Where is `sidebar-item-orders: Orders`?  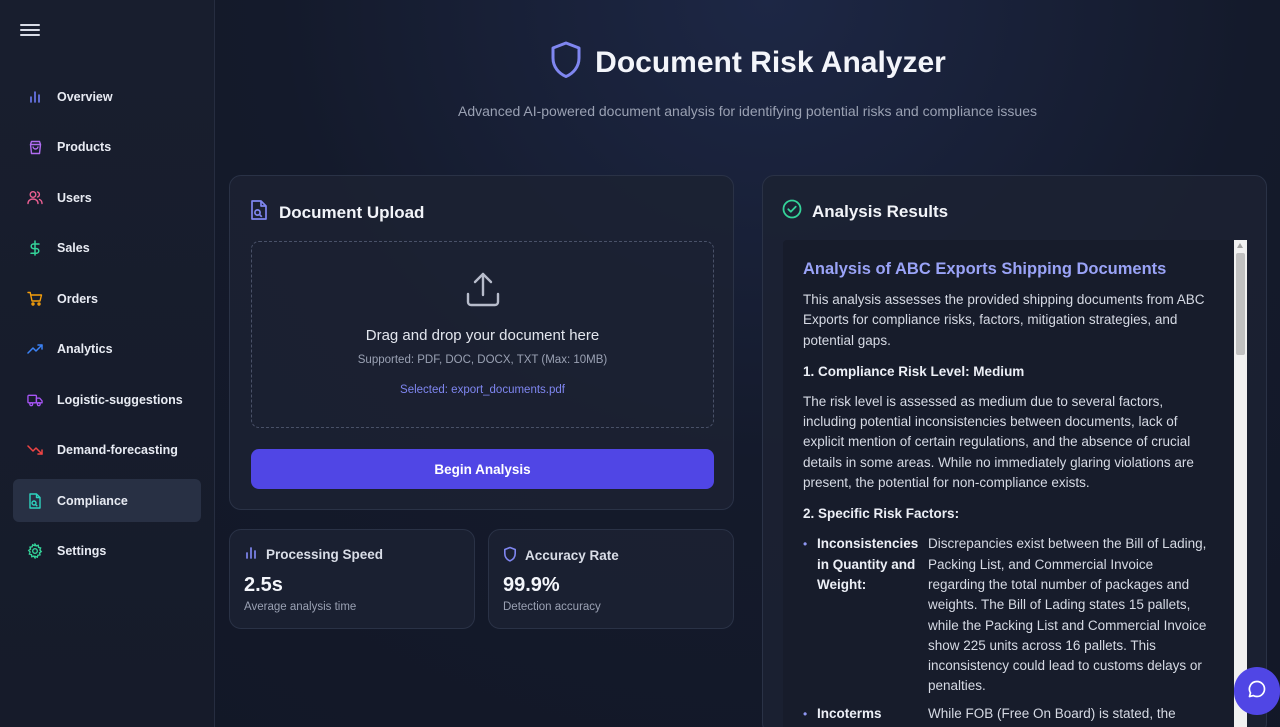 sidebar-item-orders: Orders is located at coordinates (107, 298).